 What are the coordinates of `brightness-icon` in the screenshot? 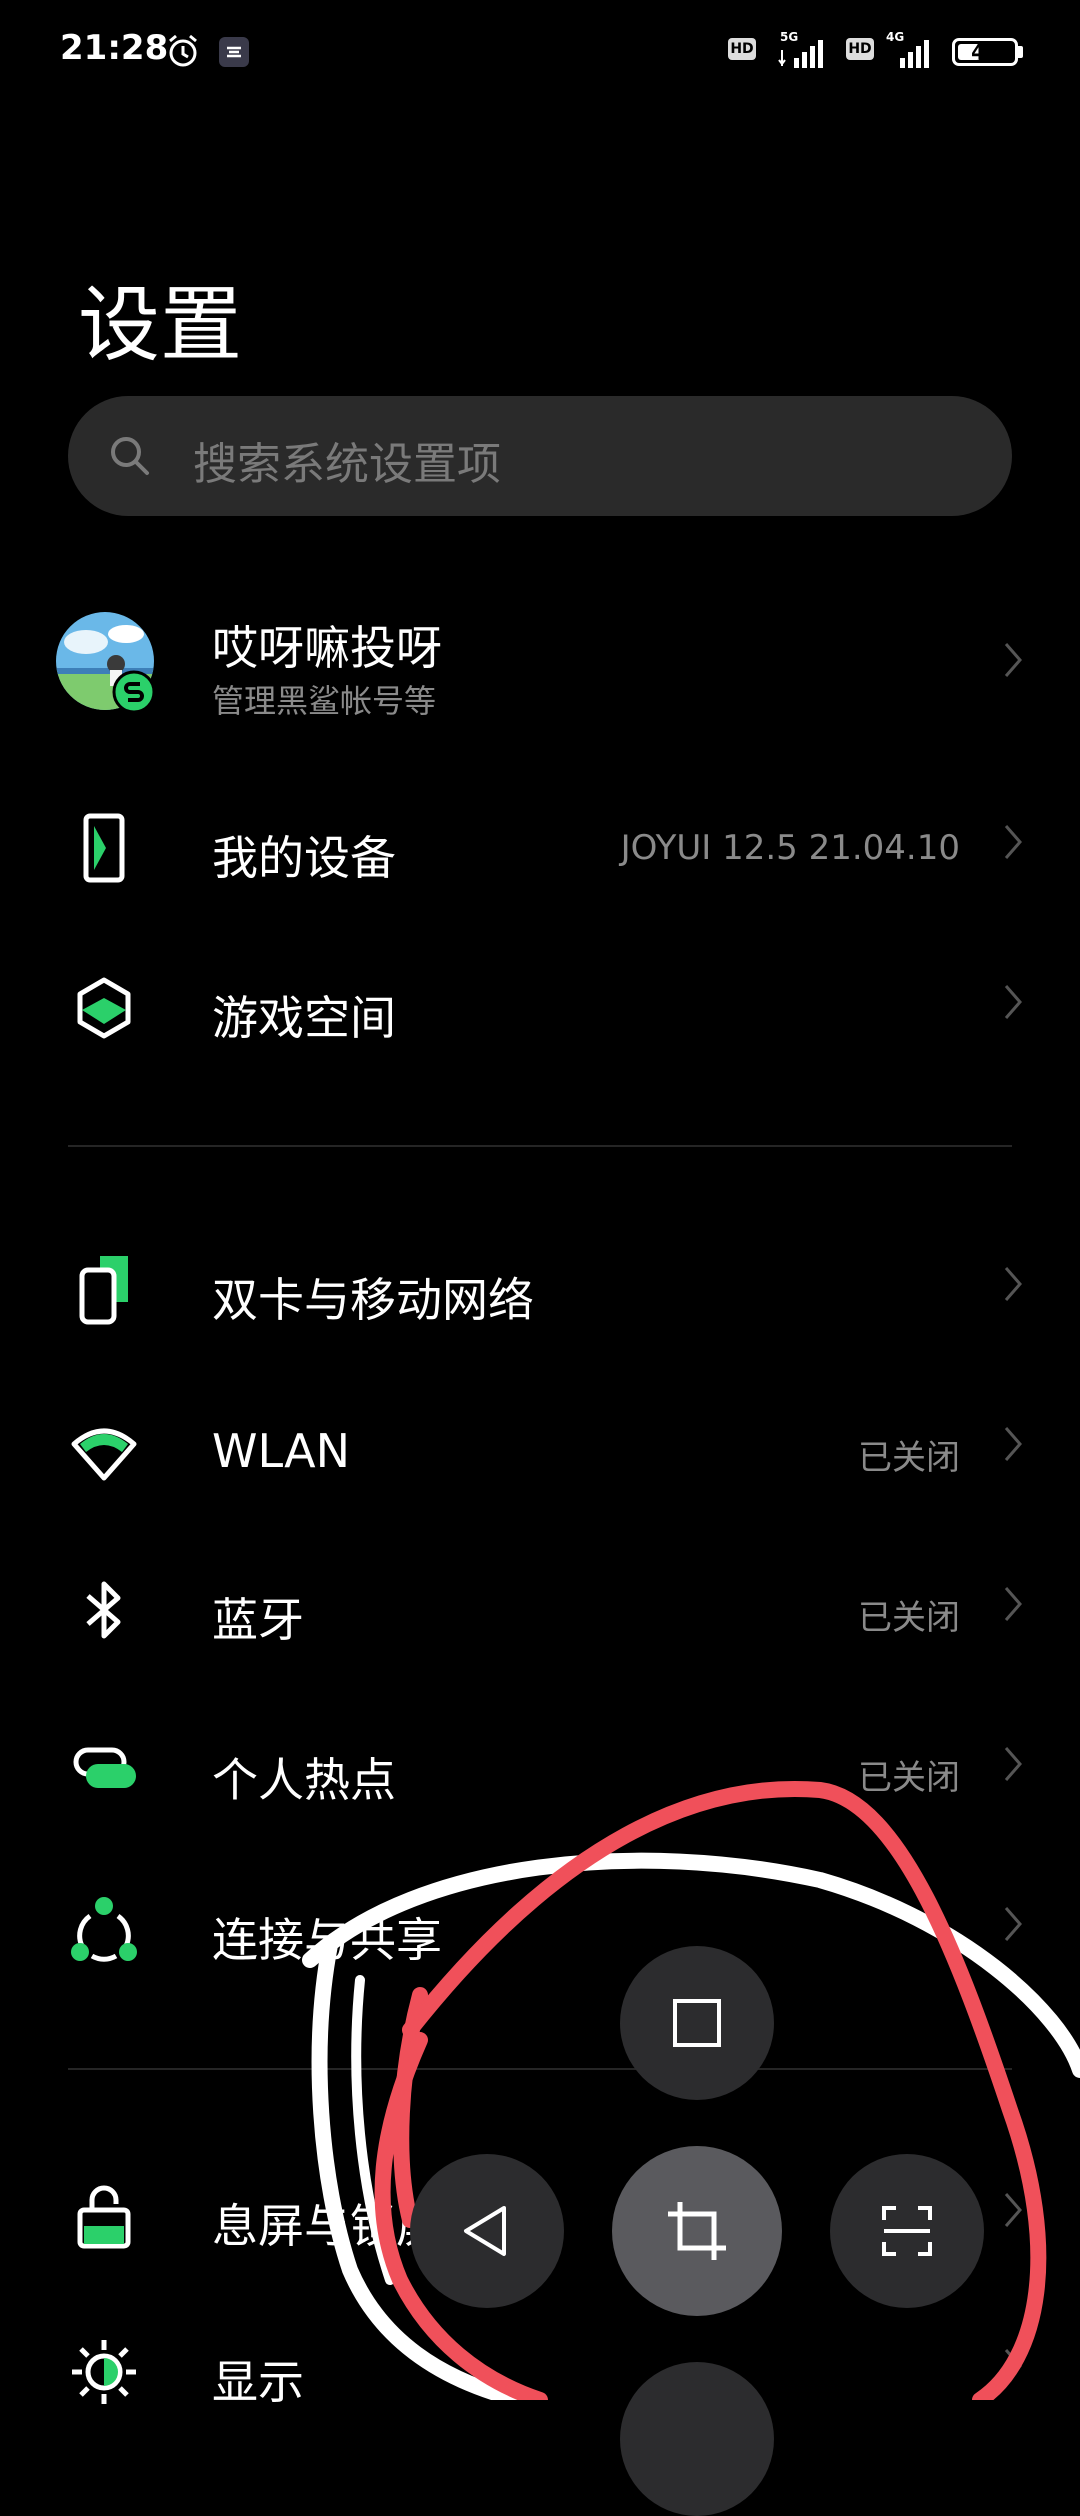 It's located at (104, 2372).